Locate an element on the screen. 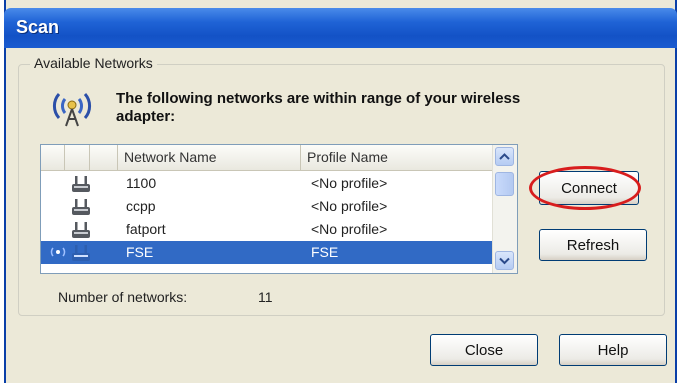  header-status-column is located at coordinates (104, 157).